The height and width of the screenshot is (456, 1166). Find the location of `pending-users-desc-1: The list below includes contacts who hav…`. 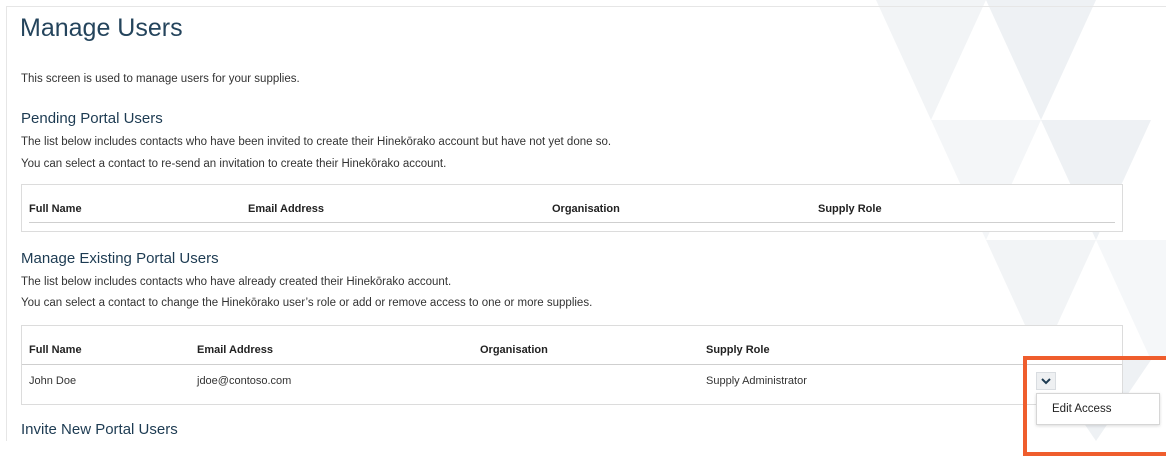

pending-users-desc-1: The list below includes contacts who hav… is located at coordinates (316, 142).